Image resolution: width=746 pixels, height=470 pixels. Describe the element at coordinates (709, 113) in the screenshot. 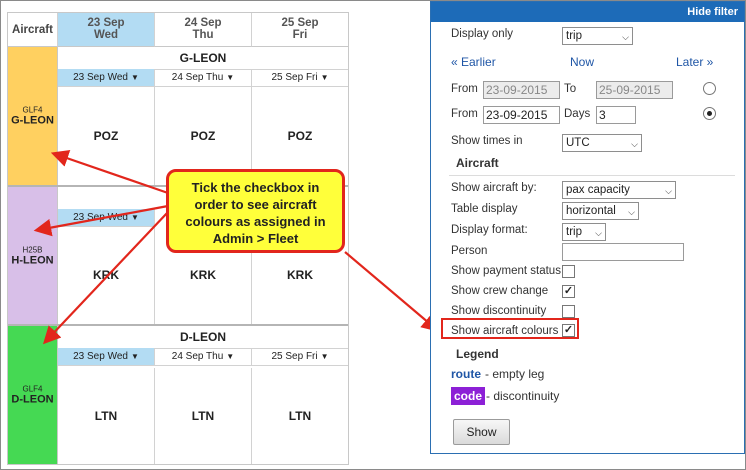

I see `from-days-radio` at that location.